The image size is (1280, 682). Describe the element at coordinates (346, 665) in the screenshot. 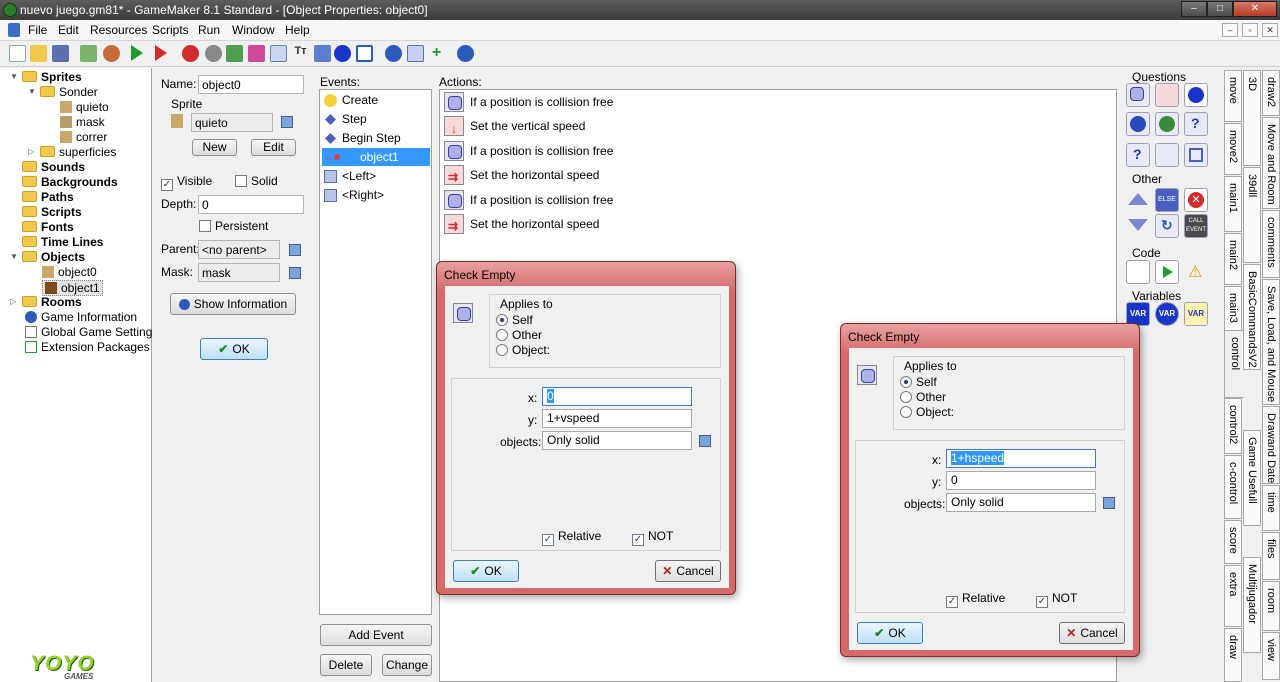

I see `delete-event-button: Delete` at that location.